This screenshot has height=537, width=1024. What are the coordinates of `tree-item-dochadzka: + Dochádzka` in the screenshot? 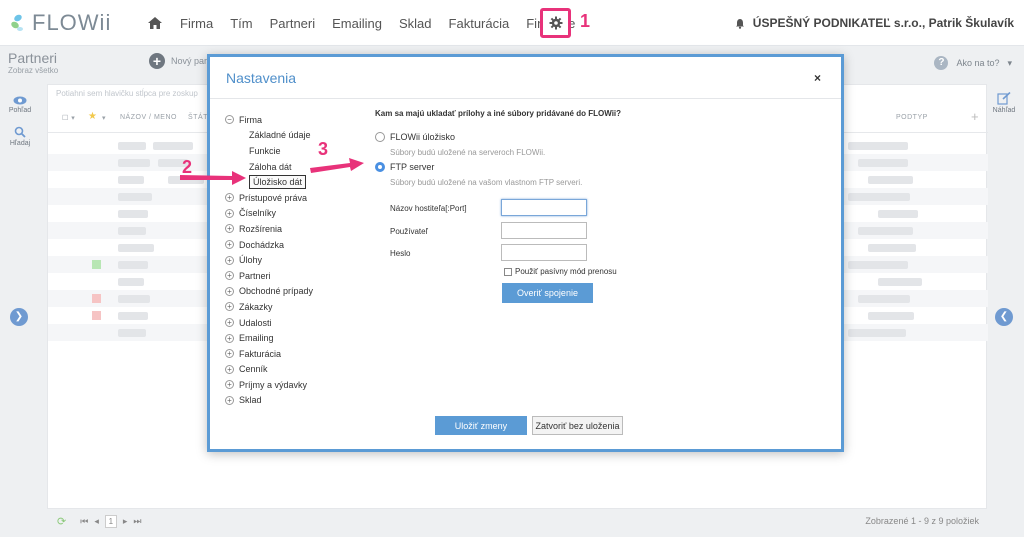 It's located at (295, 245).